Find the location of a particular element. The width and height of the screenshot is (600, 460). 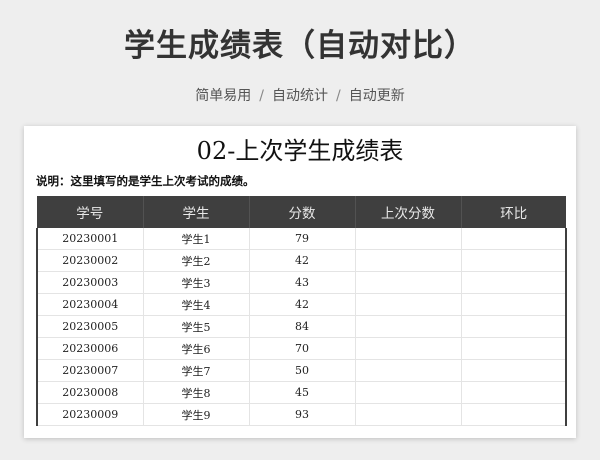

page-title: 学生成绩表（自动对比） is located at coordinates (300, 46).